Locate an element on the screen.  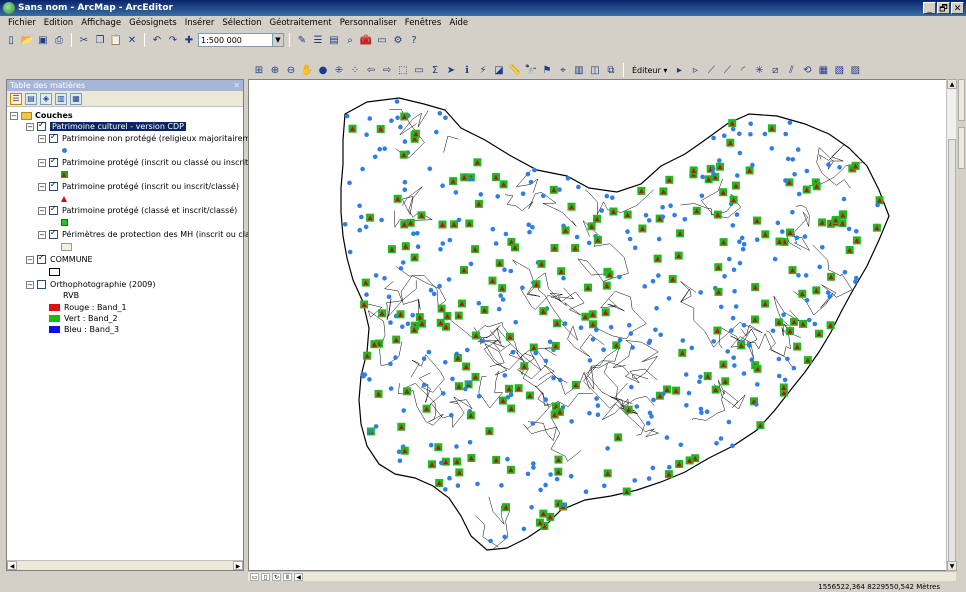
list-by-selection-icon: ▥ is located at coordinates (61, 98).